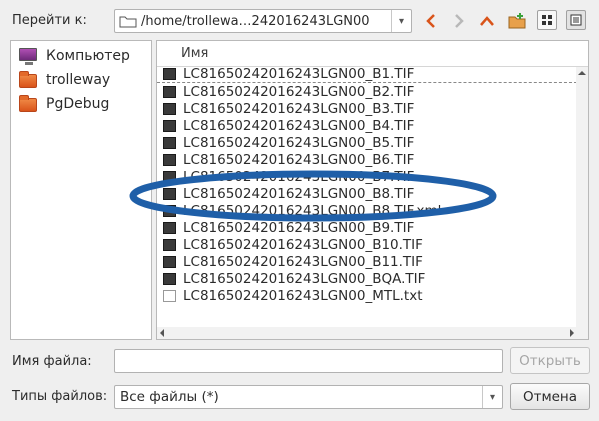 The width and height of the screenshot is (599, 421). I want to click on sidebar-item-trolleway: trolleway, so click(81, 80).